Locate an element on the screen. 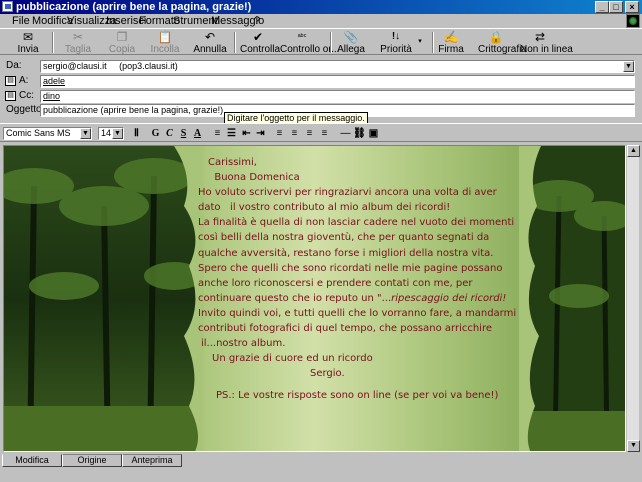 The width and height of the screenshot is (642, 482). attach-icon: 📎 is located at coordinates (351, 37).